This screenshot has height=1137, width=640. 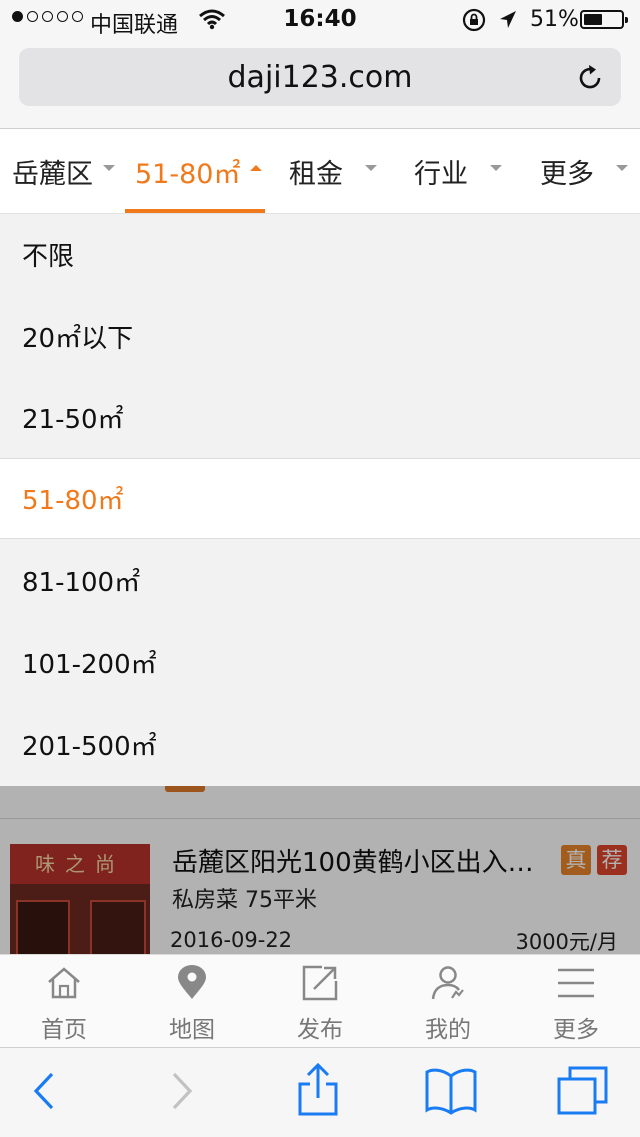 What do you see at coordinates (320, 336) in the screenshot?
I see `area-option-under-20: 20㎡以下` at bounding box center [320, 336].